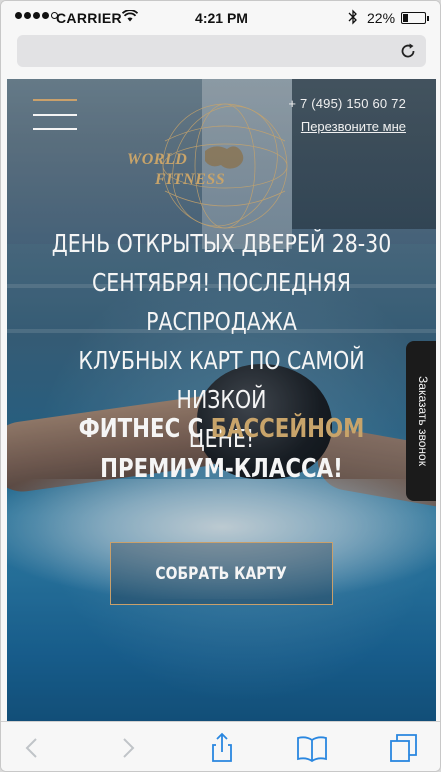  I want to click on promo-subline: ФИТНЕС С БАССЕЙНОМ ПРЕМИУМ-КЛАССА!, so click(222, 449).